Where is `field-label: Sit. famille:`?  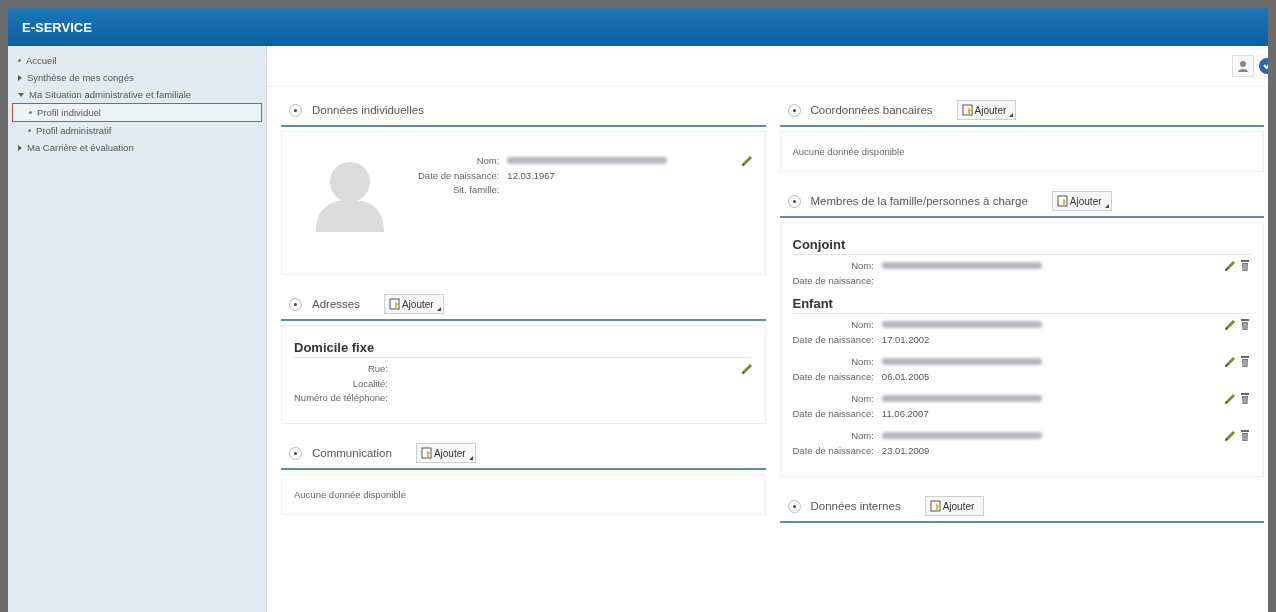 field-label: Sit. famille: is located at coordinates (475, 189).